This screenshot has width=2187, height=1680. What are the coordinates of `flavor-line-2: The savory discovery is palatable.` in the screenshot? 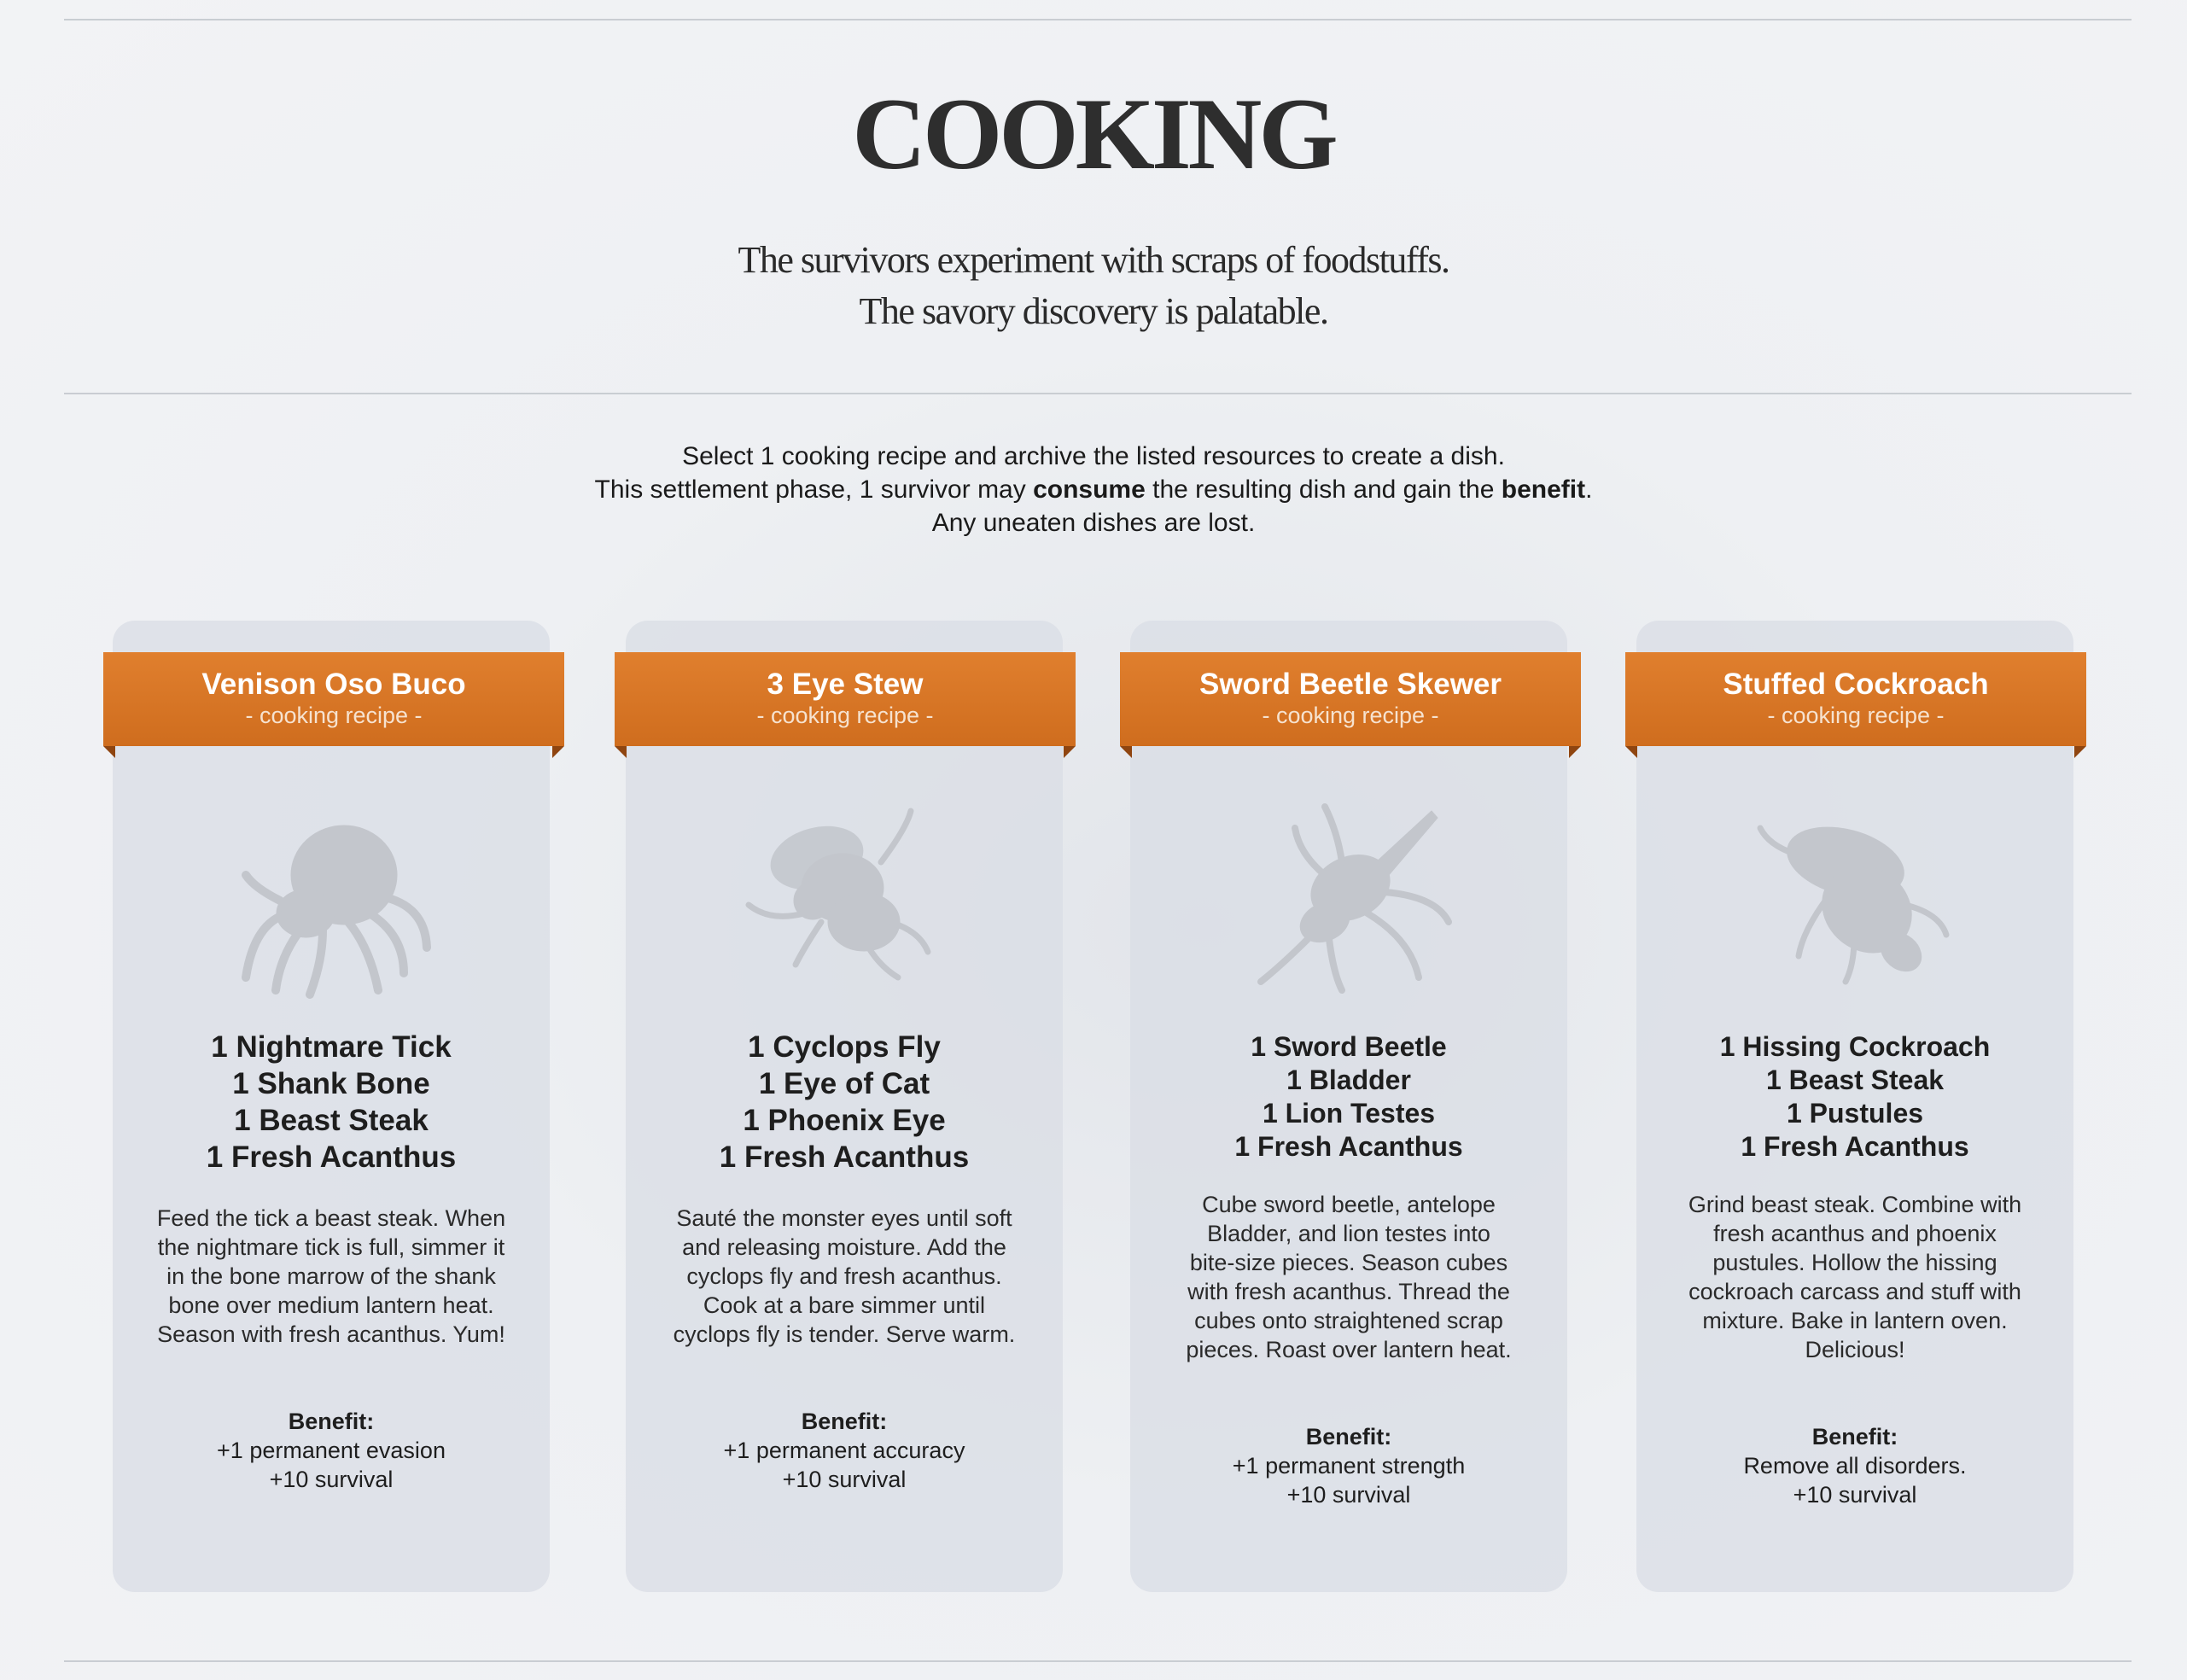 It's located at (1094, 311).